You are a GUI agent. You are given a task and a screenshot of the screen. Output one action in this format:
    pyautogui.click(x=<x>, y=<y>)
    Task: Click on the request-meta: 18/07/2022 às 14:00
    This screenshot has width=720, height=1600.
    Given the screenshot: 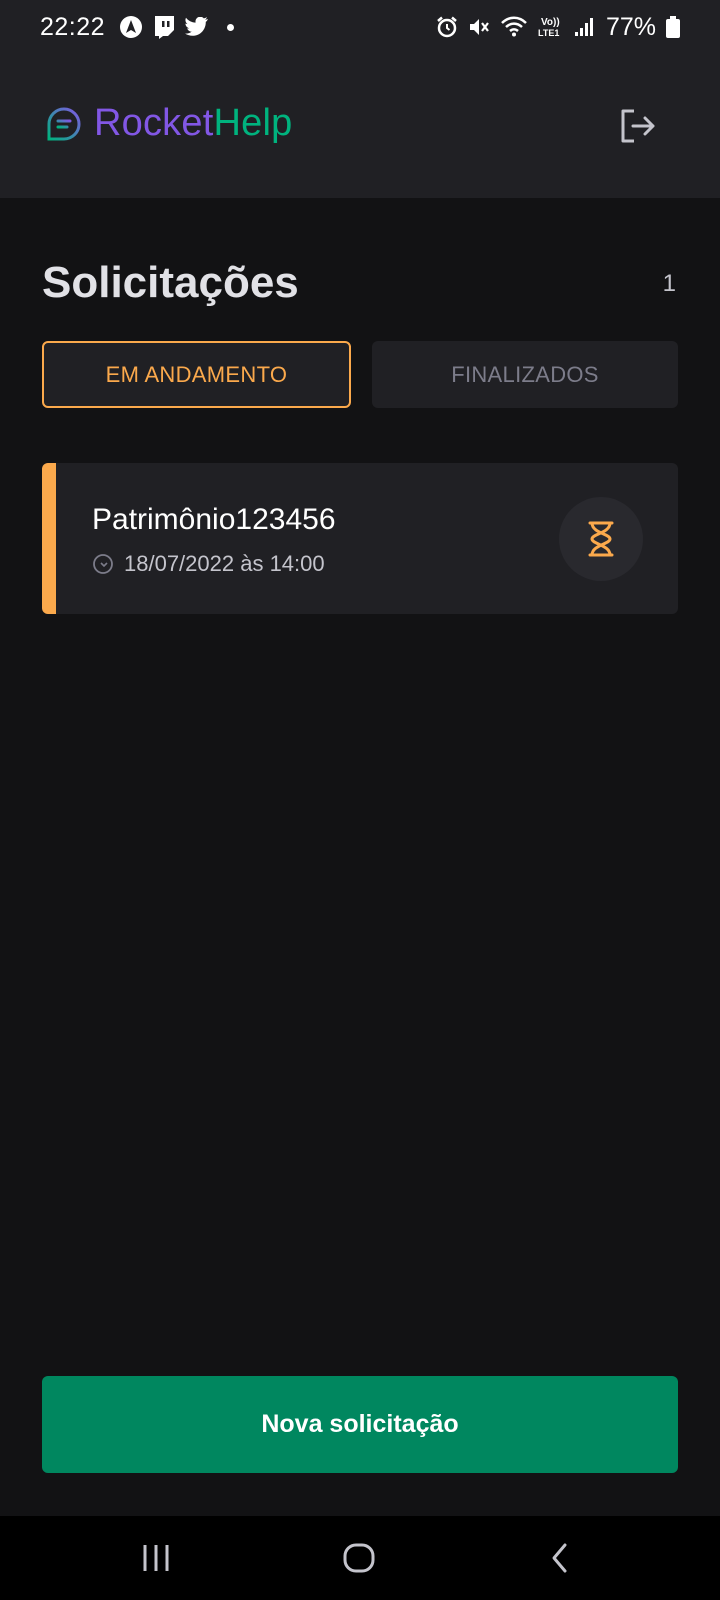 What is the action you would take?
    pyautogui.click(x=208, y=564)
    